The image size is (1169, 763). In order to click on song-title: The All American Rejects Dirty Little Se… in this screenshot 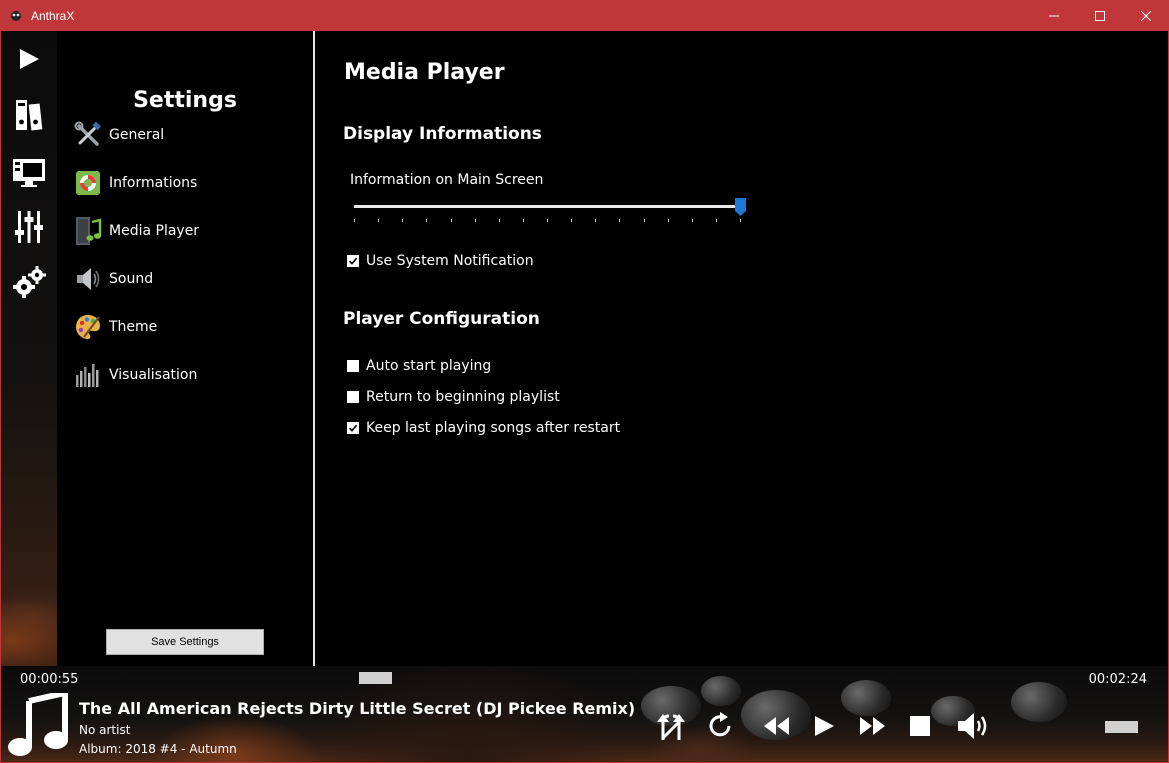, I will do `click(357, 708)`.